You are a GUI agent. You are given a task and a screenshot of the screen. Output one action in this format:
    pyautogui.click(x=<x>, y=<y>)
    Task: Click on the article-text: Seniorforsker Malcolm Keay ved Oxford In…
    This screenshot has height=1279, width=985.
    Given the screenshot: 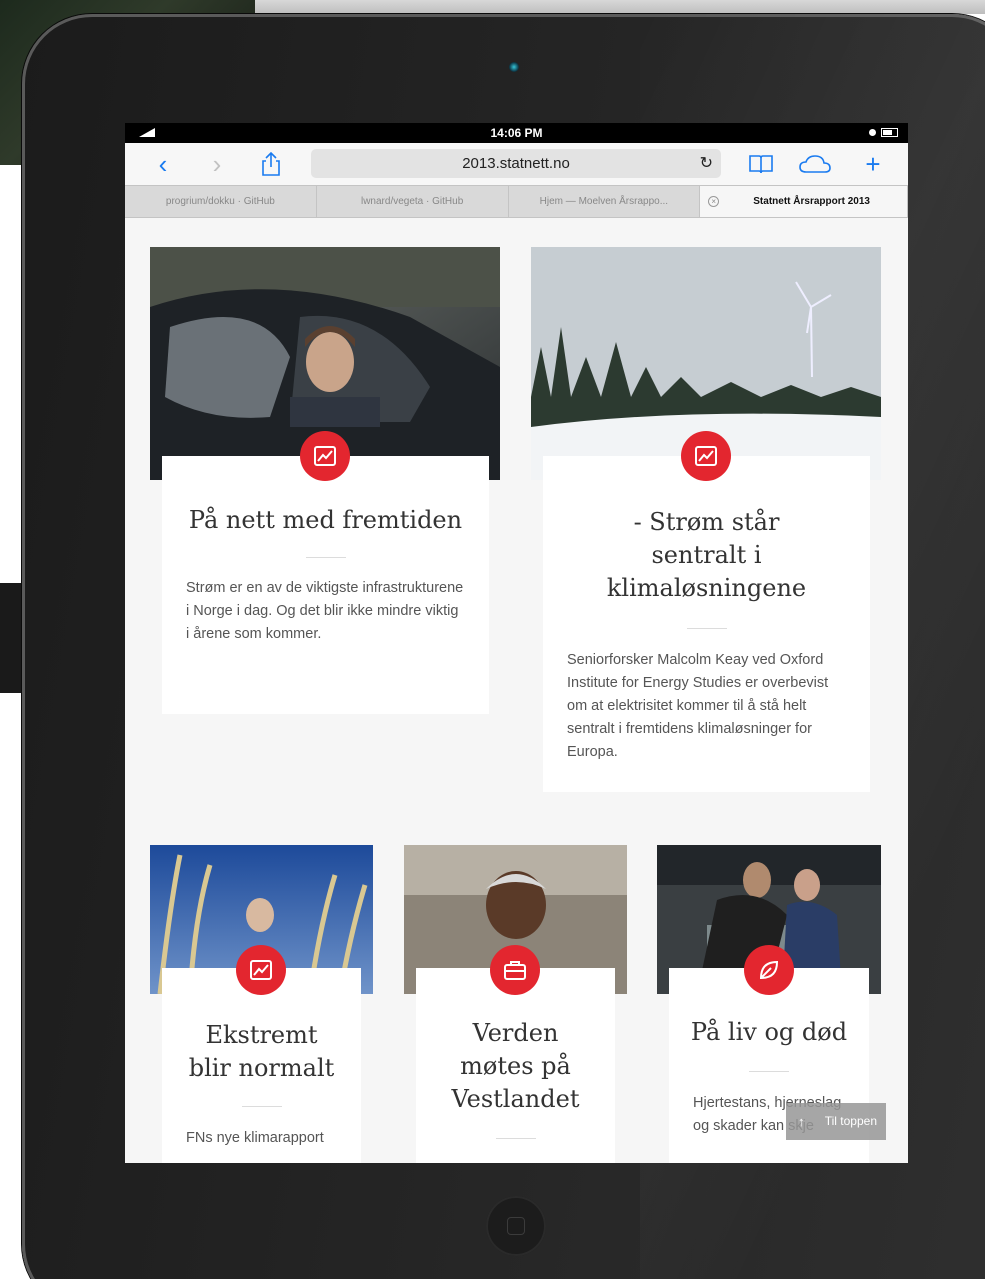 What is the action you would take?
    pyautogui.click(x=698, y=706)
    